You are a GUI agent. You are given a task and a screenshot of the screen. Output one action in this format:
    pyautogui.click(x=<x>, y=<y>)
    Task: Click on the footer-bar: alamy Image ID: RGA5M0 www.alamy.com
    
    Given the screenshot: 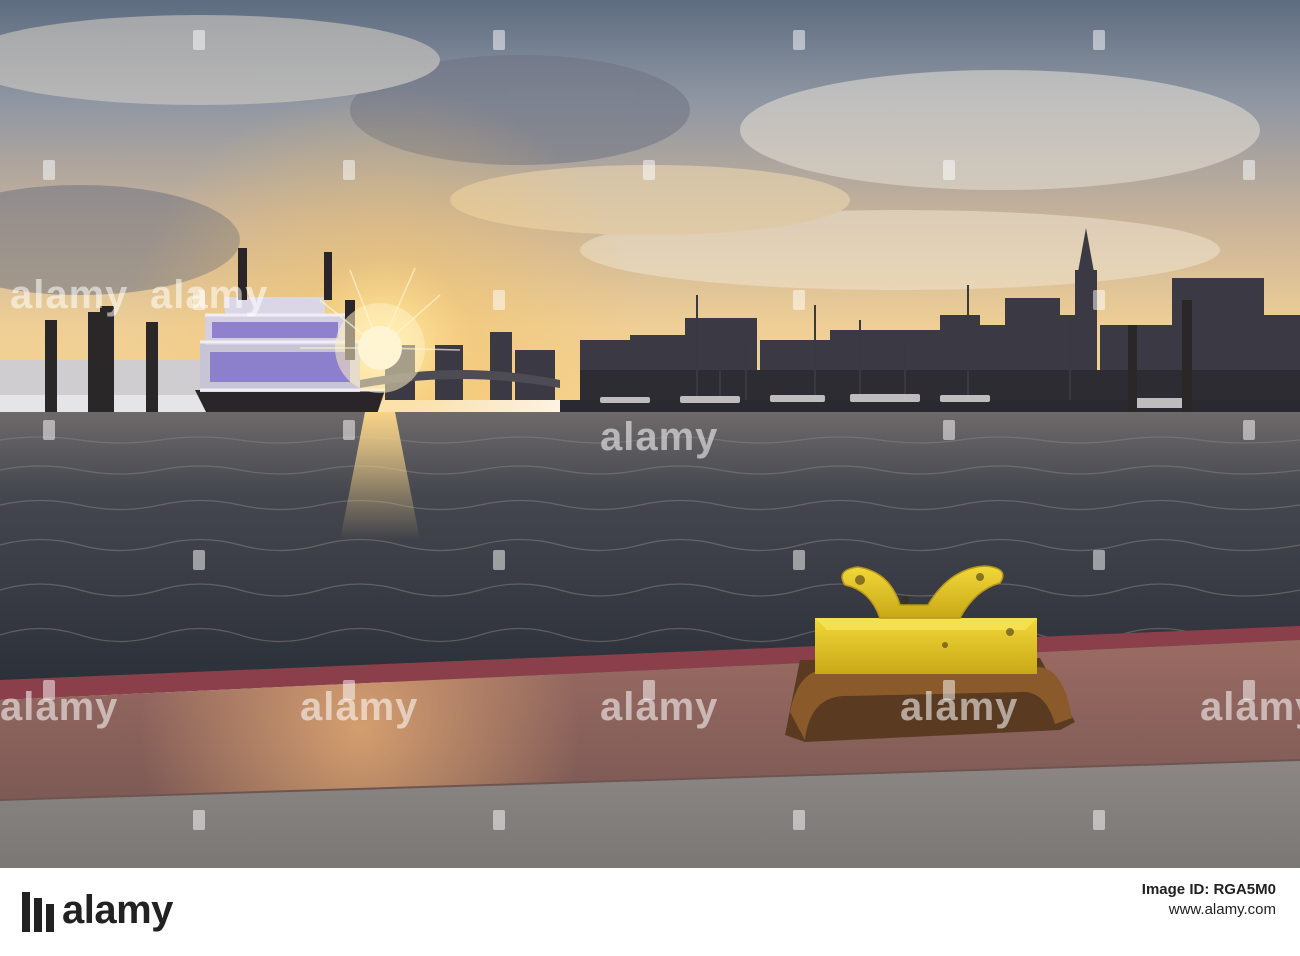 What is the action you would take?
    pyautogui.click(x=650, y=912)
    